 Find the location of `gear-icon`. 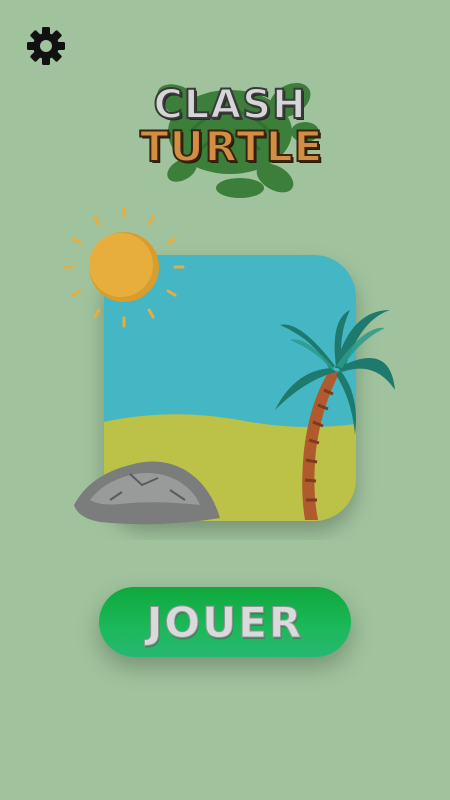

gear-icon is located at coordinates (46, 46).